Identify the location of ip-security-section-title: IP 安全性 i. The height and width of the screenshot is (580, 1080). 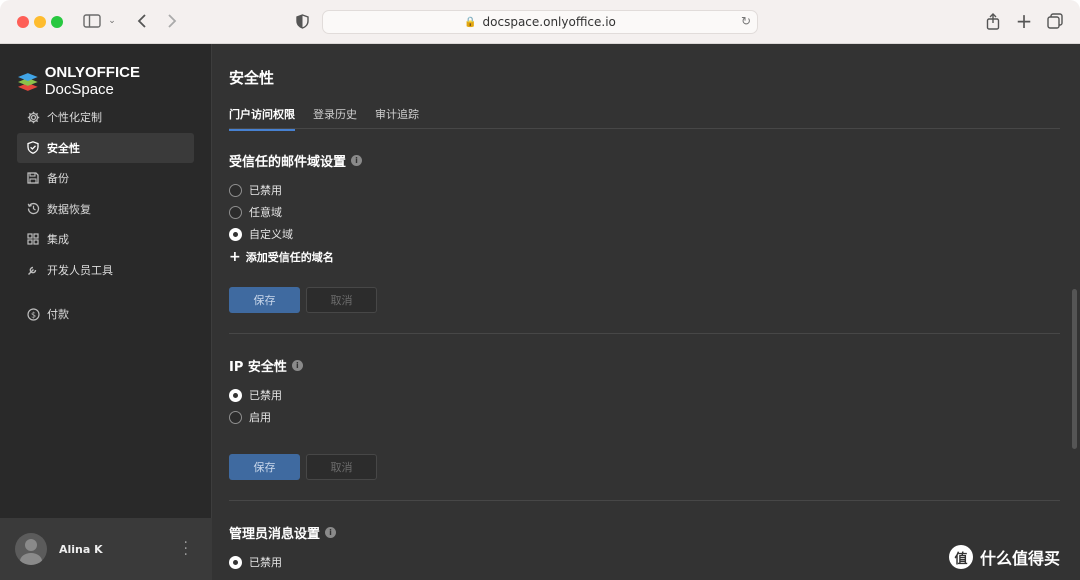
(266, 365).